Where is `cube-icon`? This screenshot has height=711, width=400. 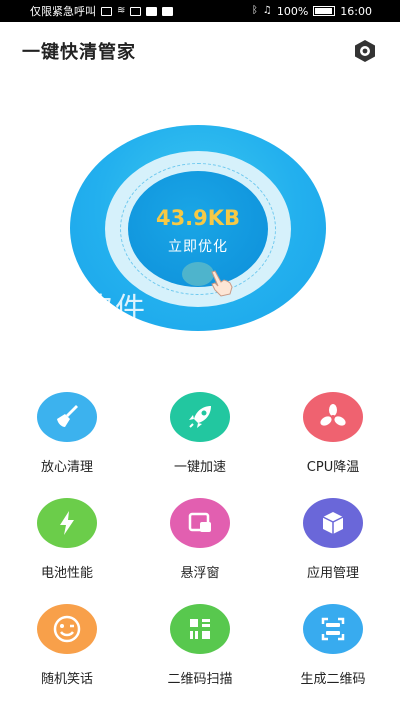 cube-icon is located at coordinates (333, 523).